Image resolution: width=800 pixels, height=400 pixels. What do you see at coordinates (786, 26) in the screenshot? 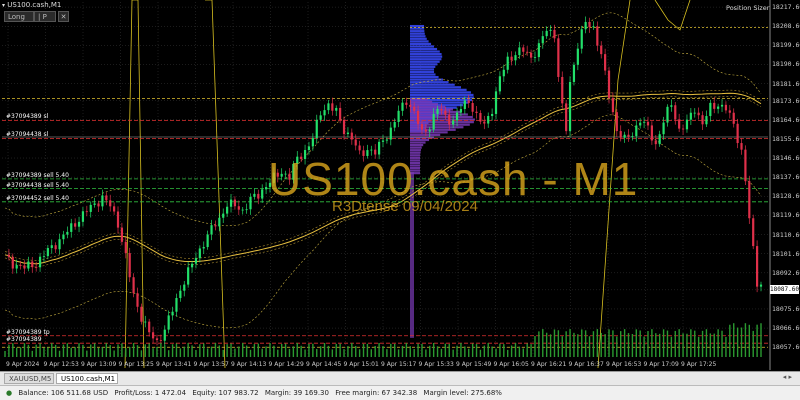
I see `price-tick-label: 18208.60` at bounding box center [786, 26].